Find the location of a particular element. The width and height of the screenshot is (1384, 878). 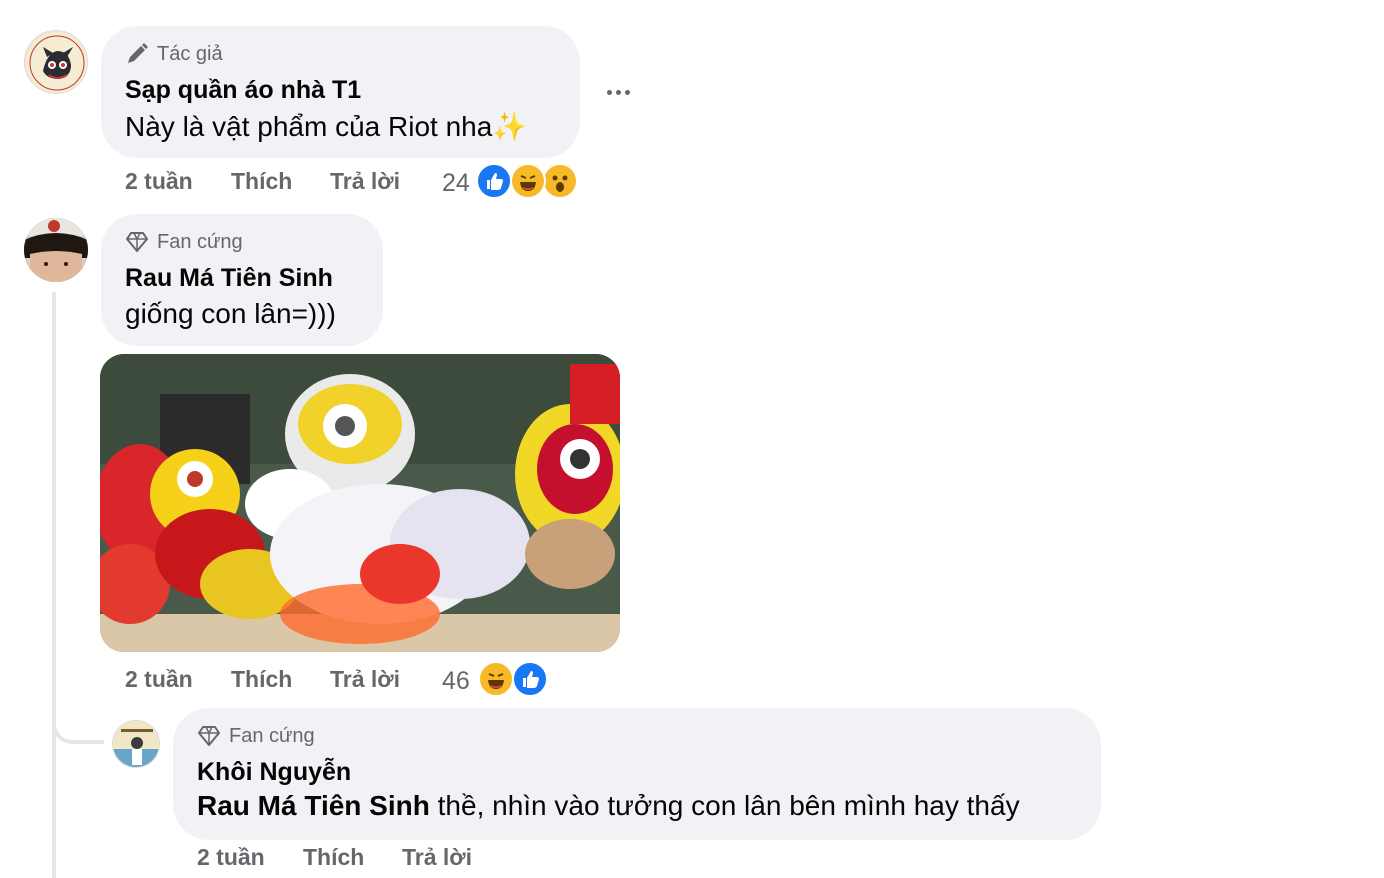

comment-actions: 2 tuần Thích Trả lời is located at coordinates (357, 859).